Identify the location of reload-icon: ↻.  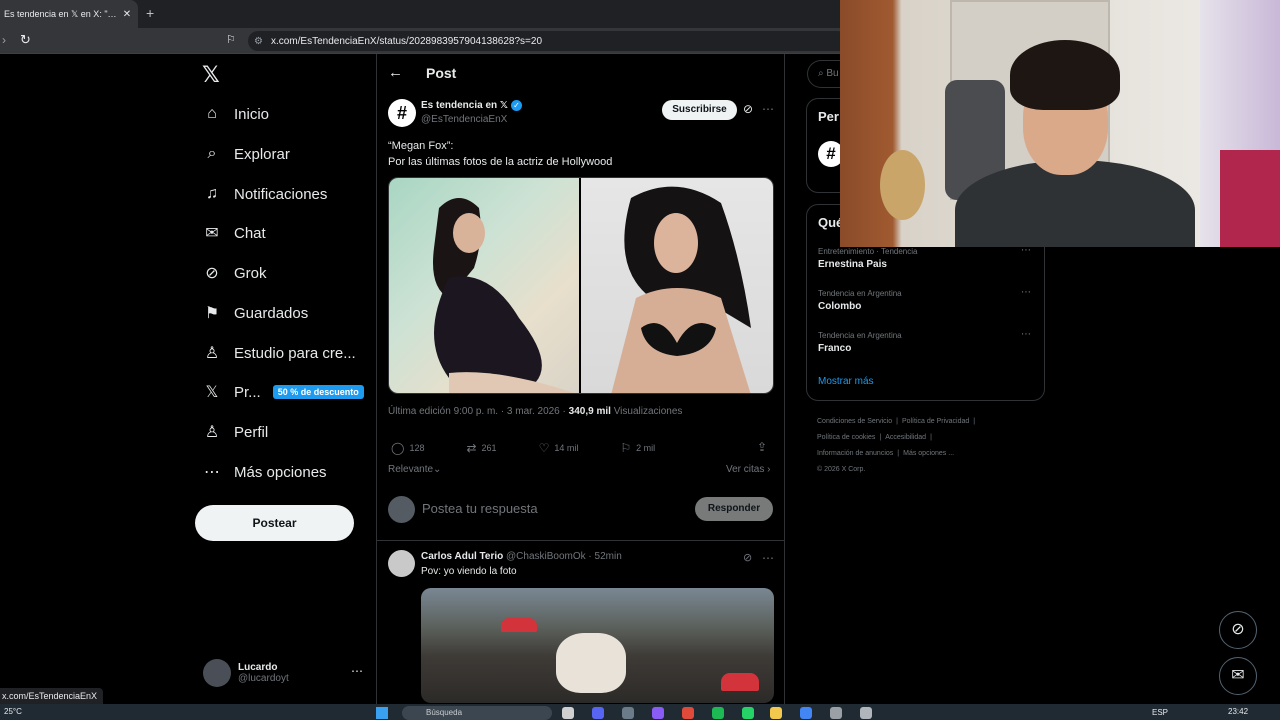
(25, 40).